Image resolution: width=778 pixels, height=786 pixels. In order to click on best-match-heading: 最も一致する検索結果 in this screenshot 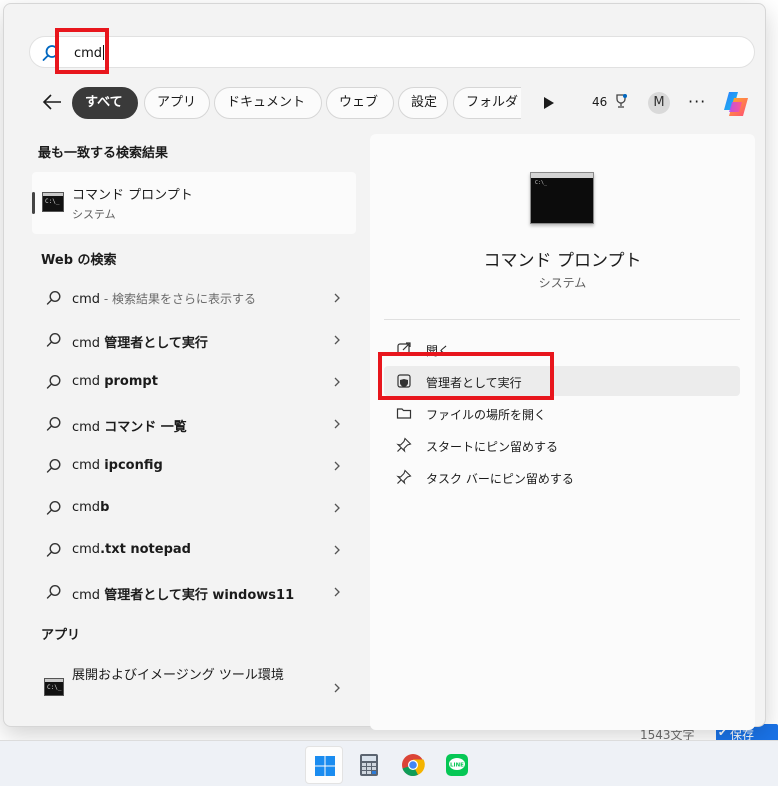, I will do `click(103, 153)`.